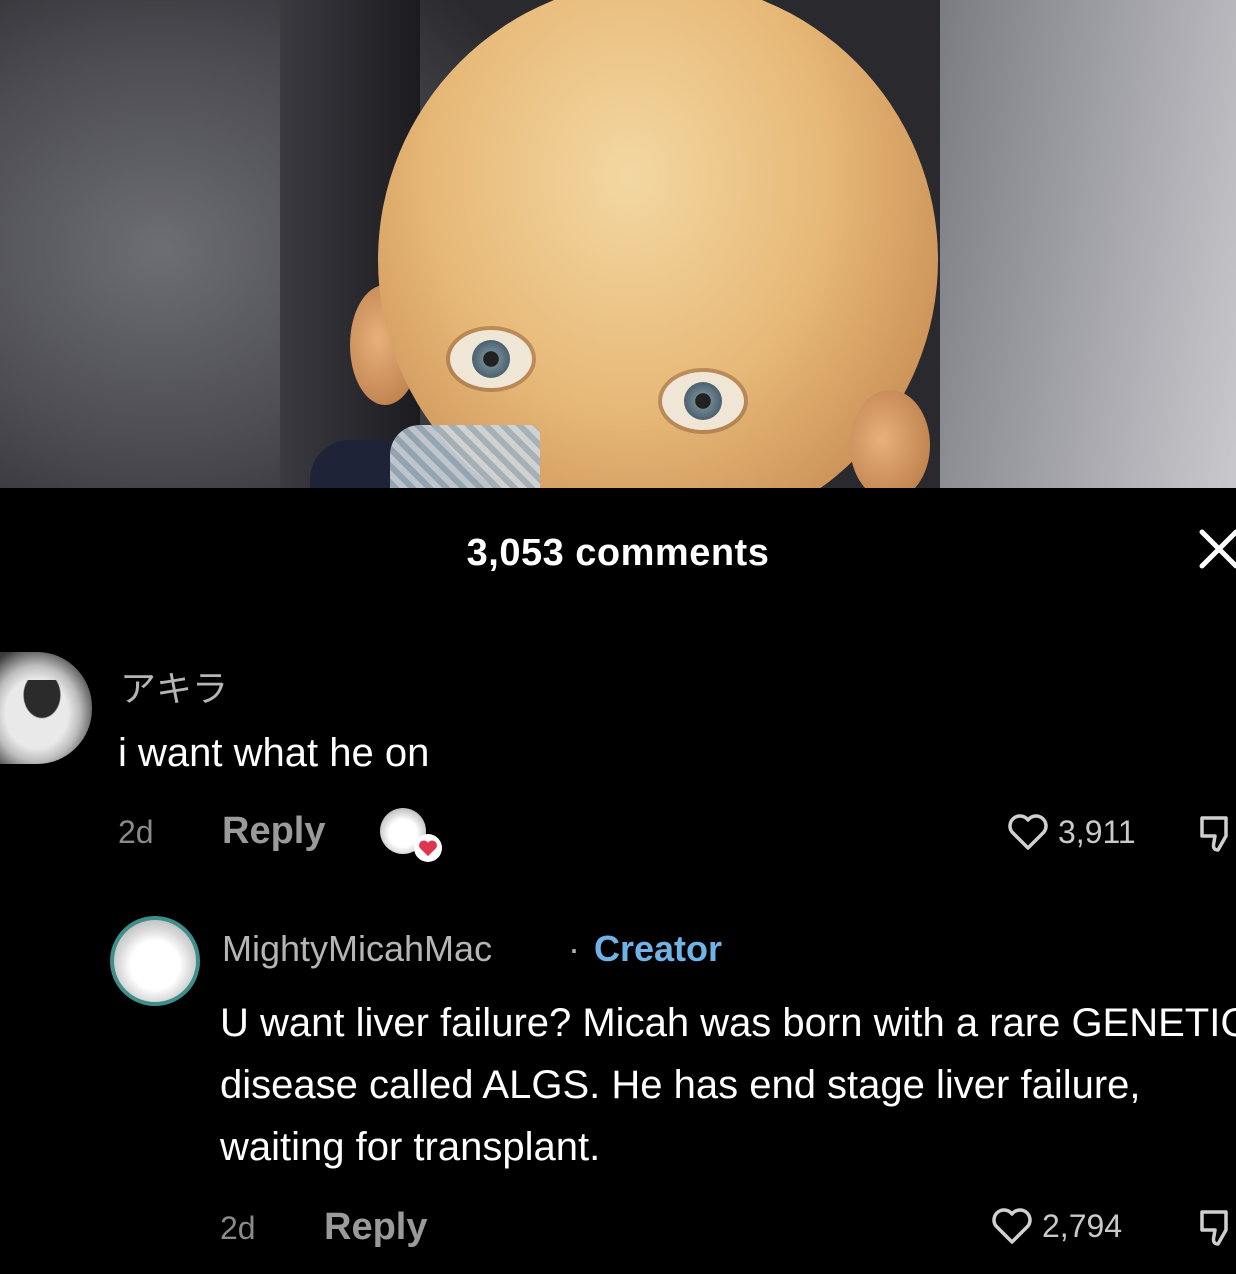  Describe the element at coordinates (465, 456) in the screenshot. I see `nasal-tube-tape` at that location.